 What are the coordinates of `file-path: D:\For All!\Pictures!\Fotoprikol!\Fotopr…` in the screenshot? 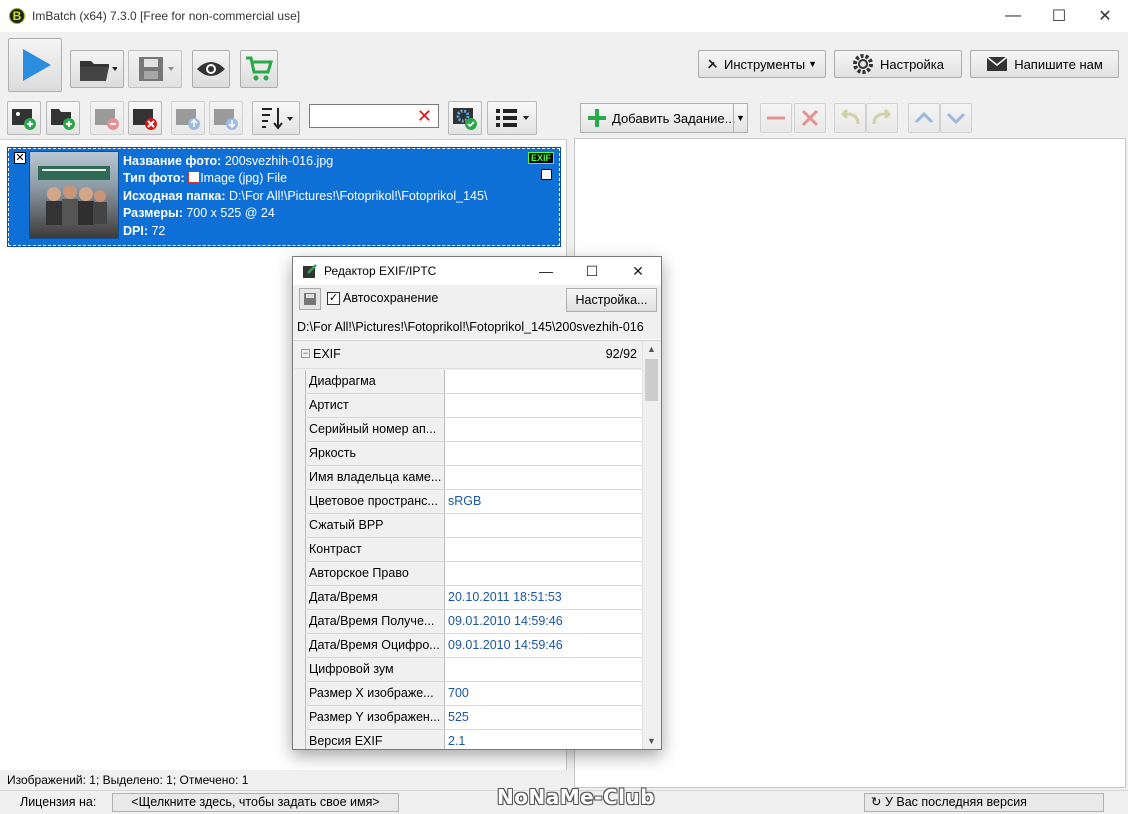 It's located at (477, 327).